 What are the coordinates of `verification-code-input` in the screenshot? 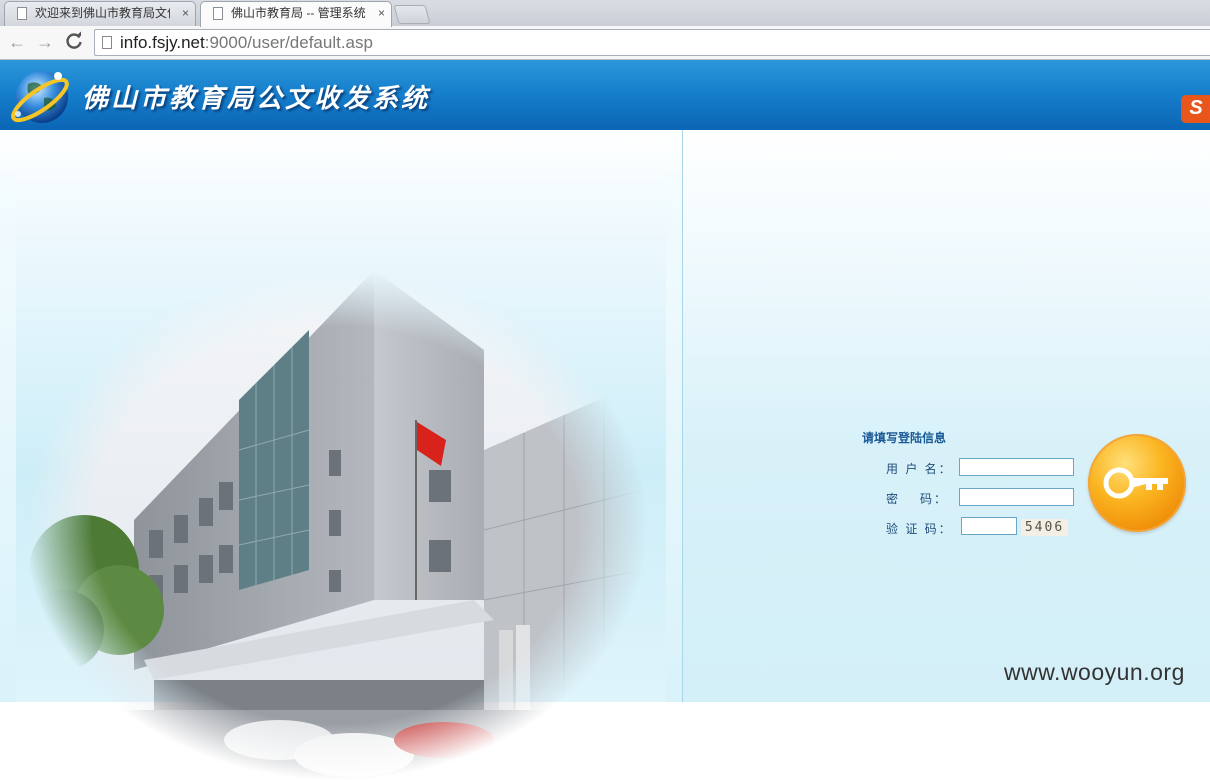 It's located at (989, 526).